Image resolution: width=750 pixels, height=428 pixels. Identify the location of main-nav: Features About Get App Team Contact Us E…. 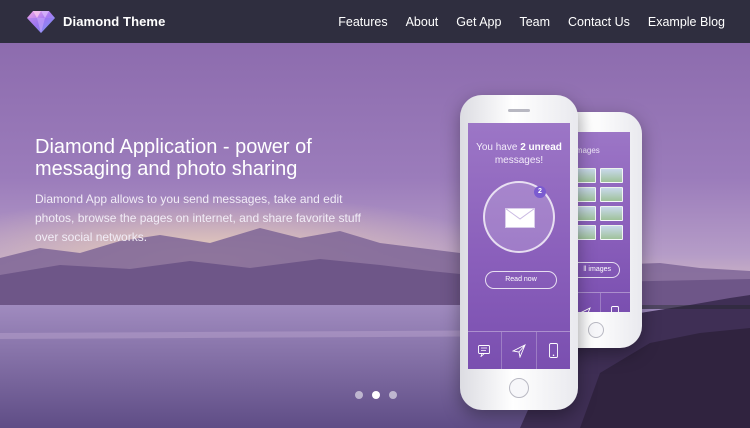
(522, 21).